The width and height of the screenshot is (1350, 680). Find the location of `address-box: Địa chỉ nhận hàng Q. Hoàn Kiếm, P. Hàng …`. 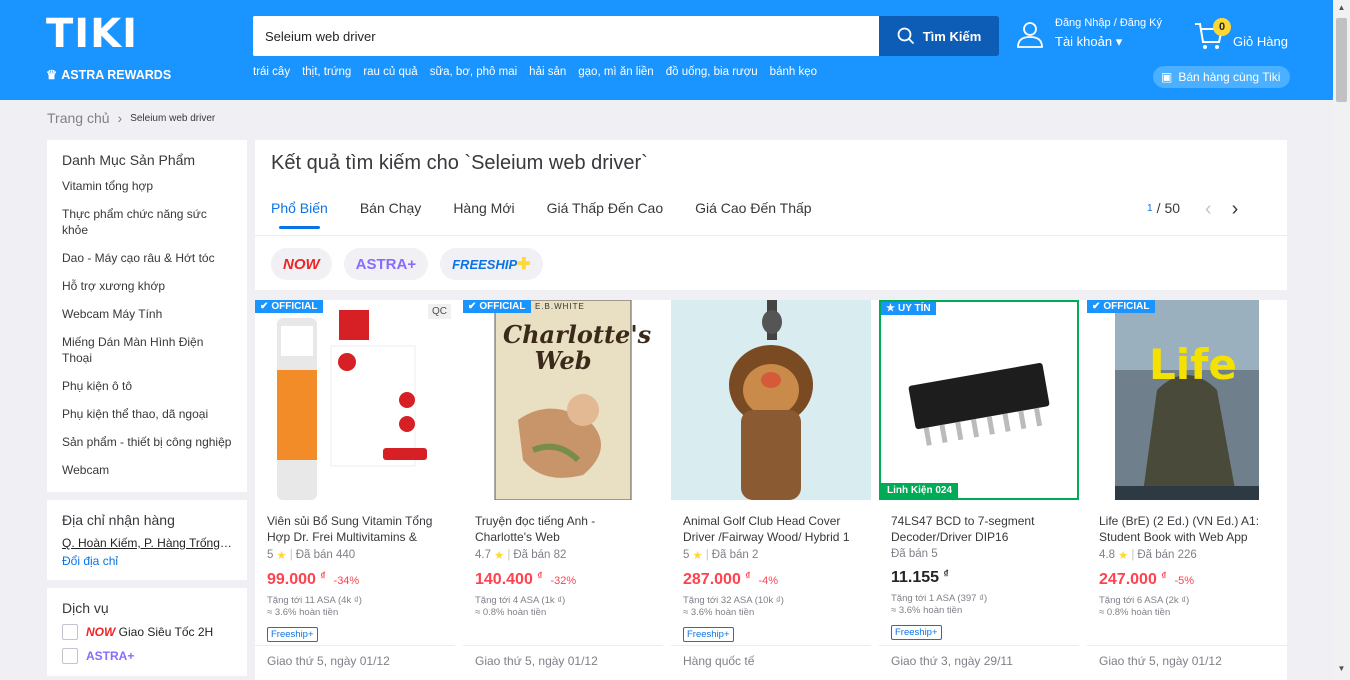

address-box: Địa chỉ nhận hàng Q. Hoàn Kiếm, P. Hàng … is located at coordinates (147, 540).